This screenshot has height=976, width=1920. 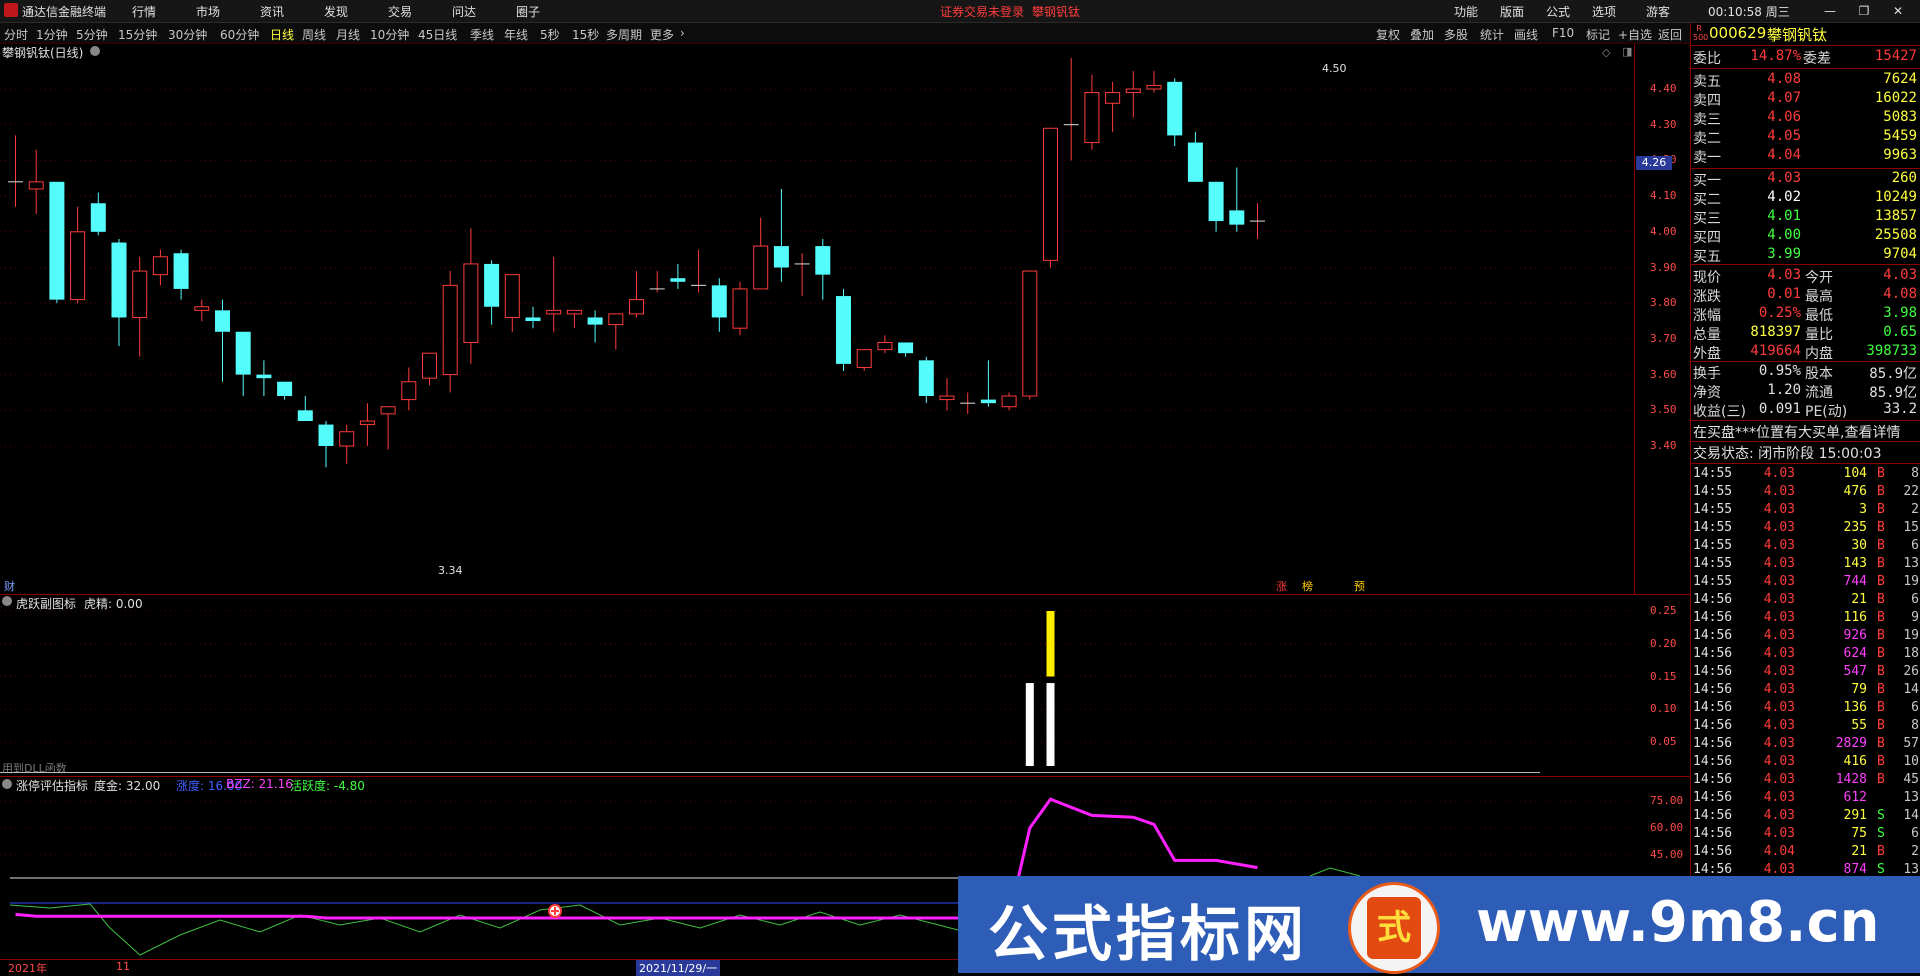 What do you see at coordinates (16, 34) in the screenshot?
I see `period-fenshi: 分时` at bounding box center [16, 34].